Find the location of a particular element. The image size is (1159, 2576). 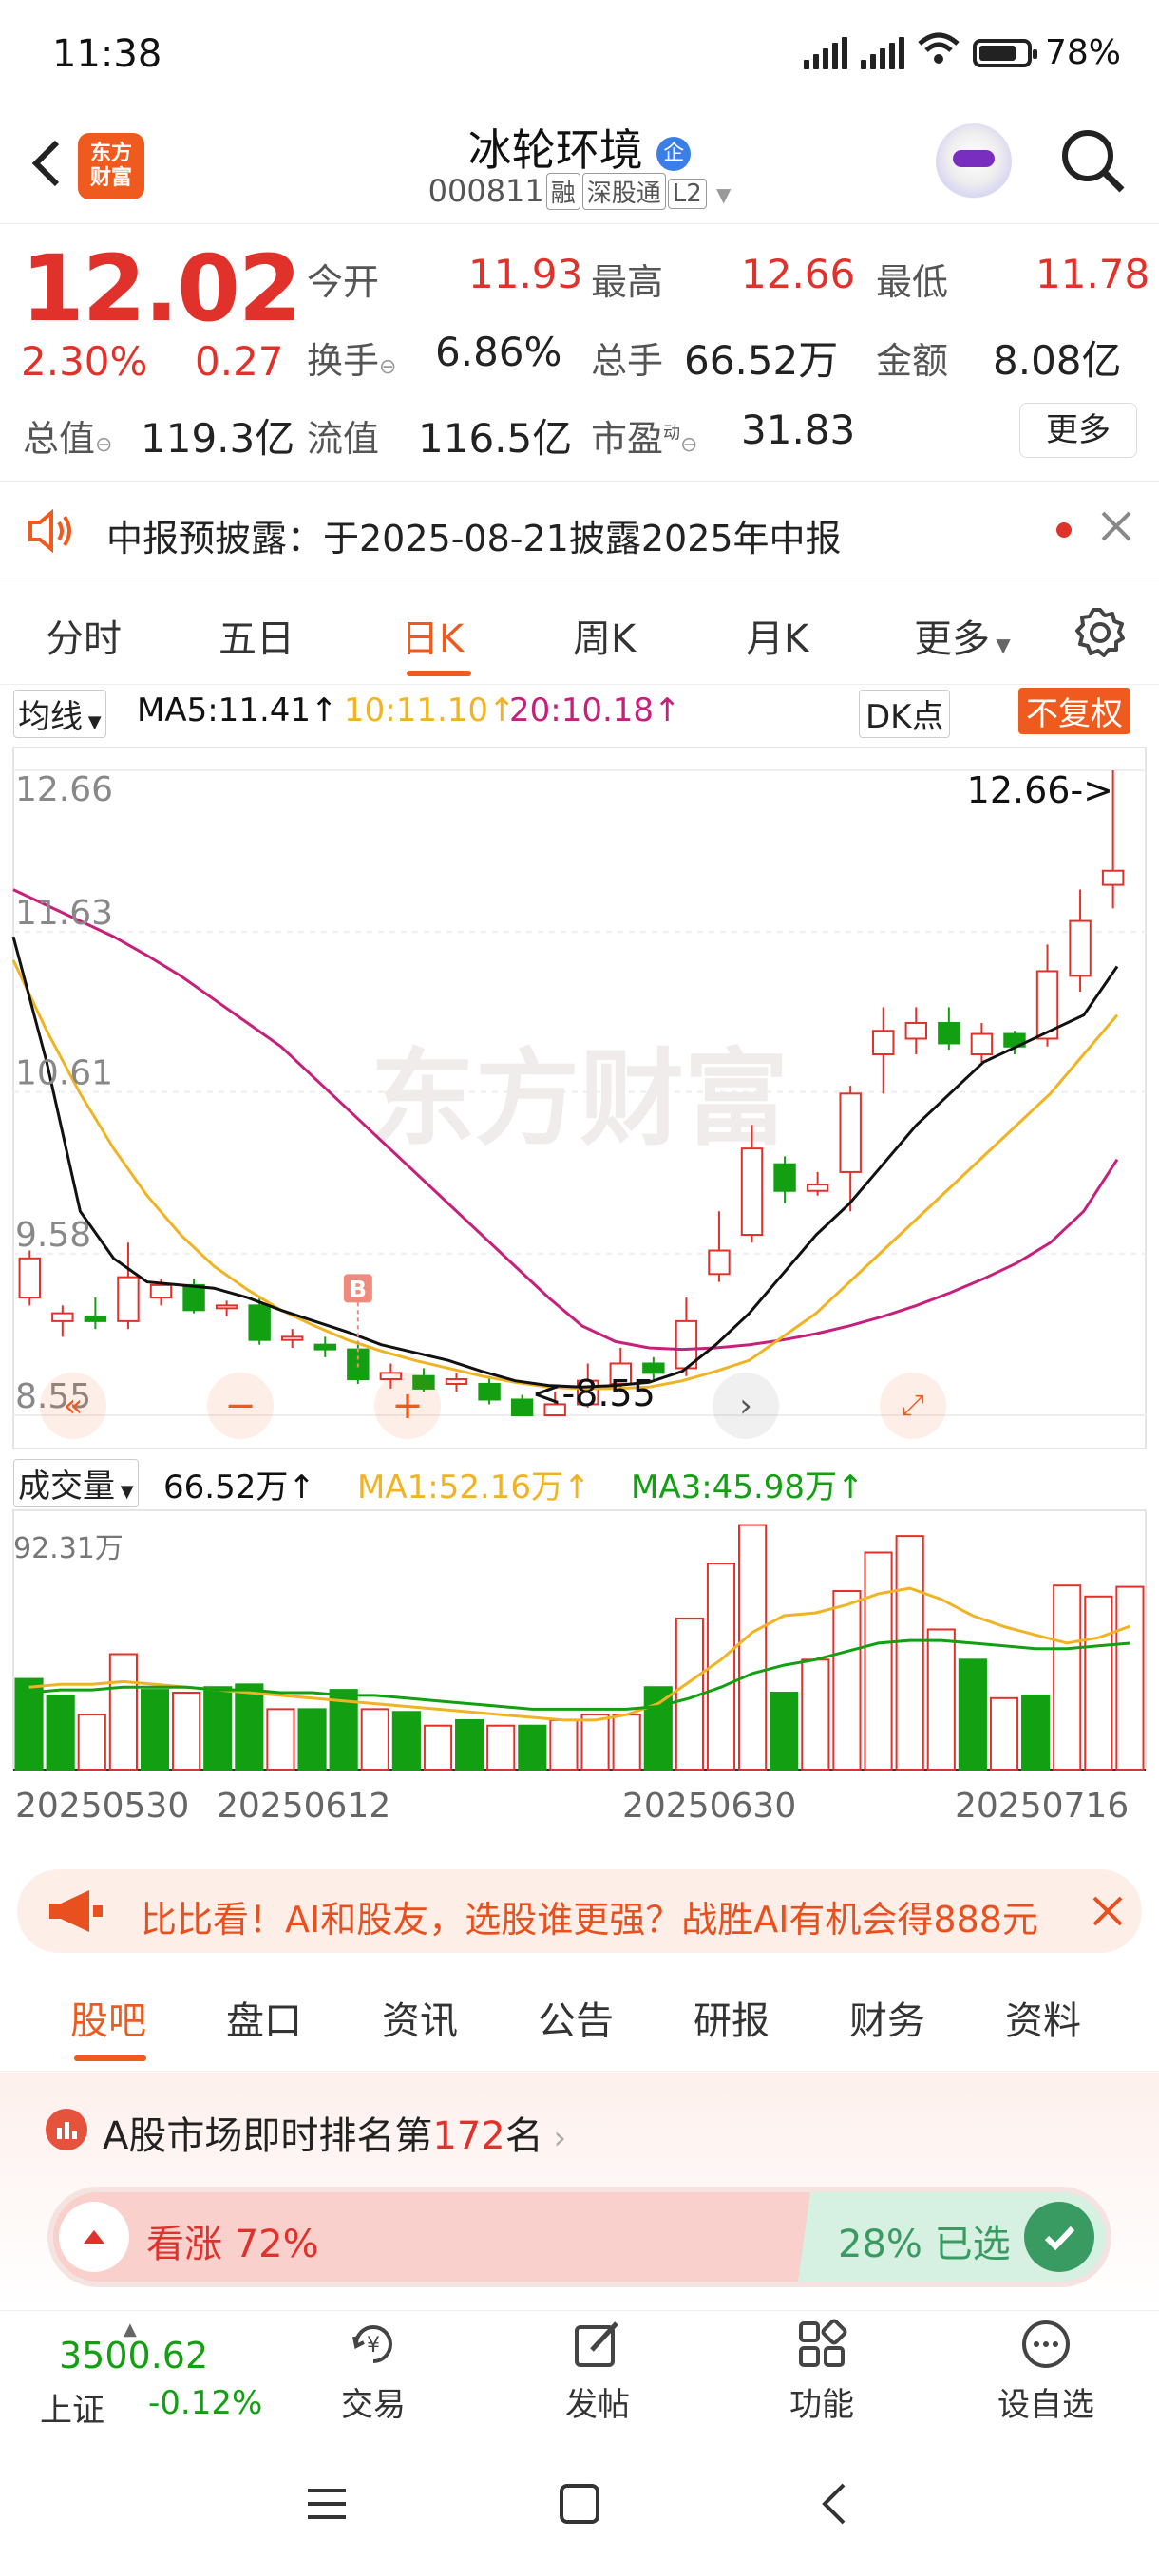

tab-pankou: 盘口 is located at coordinates (264, 2017).